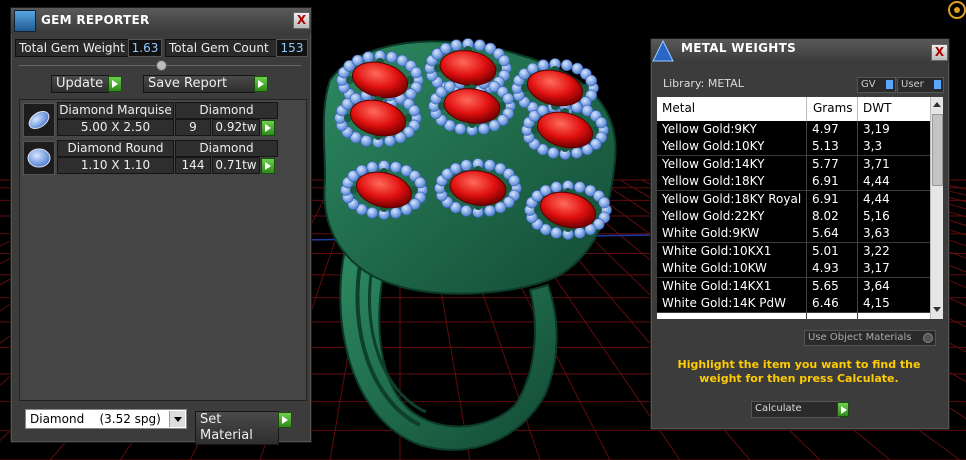  Describe the element at coordinates (793, 130) in the screenshot. I see `table-row: Yellow Gold:9KY 4.97 3,19` at that location.